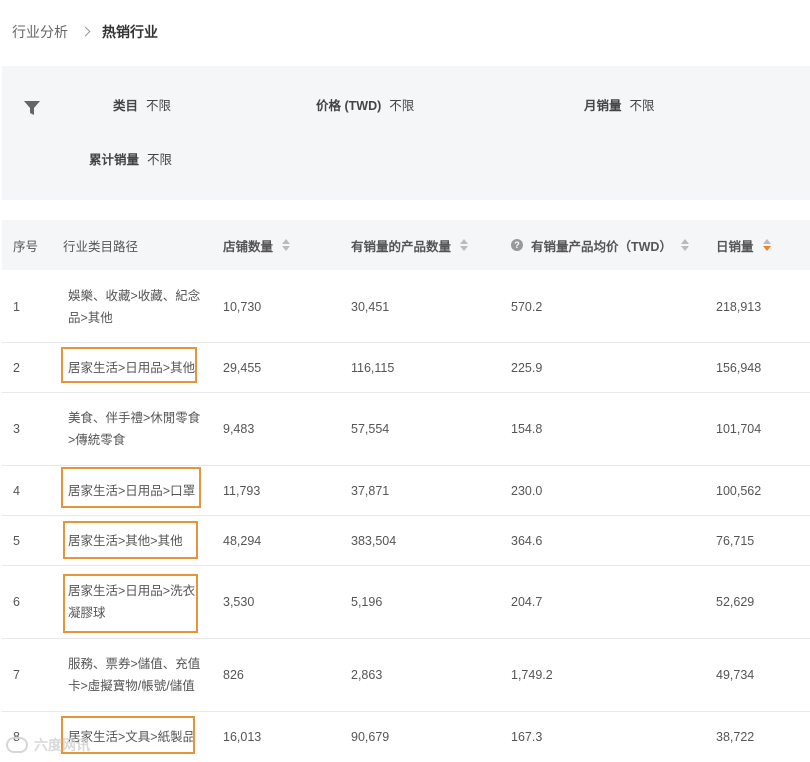  What do you see at coordinates (138, 429) in the screenshot?
I see `cell-path: 美食、伴手禮>休閒零食 >傳統零食` at bounding box center [138, 429].